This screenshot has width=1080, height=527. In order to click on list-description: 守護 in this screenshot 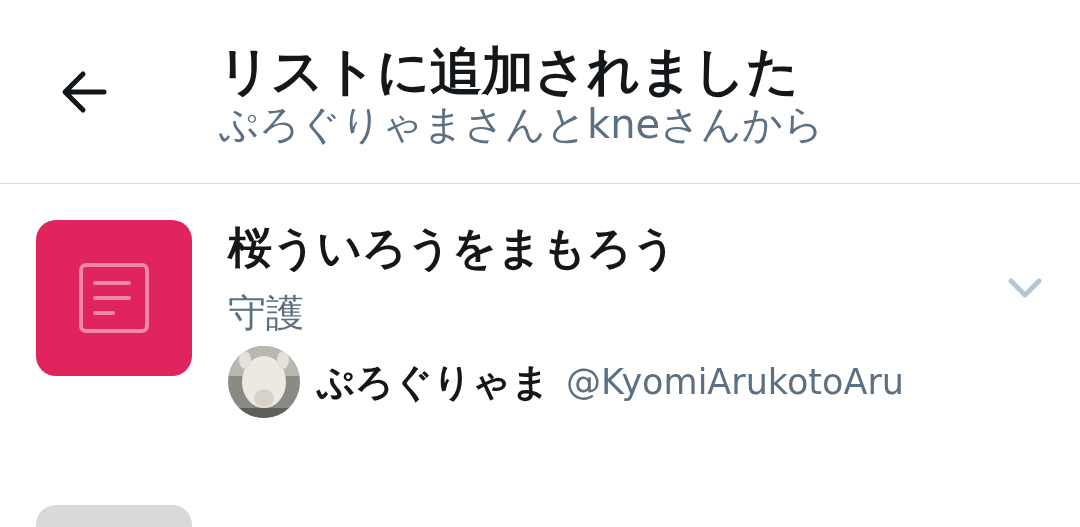, I will do `click(266, 313)`.